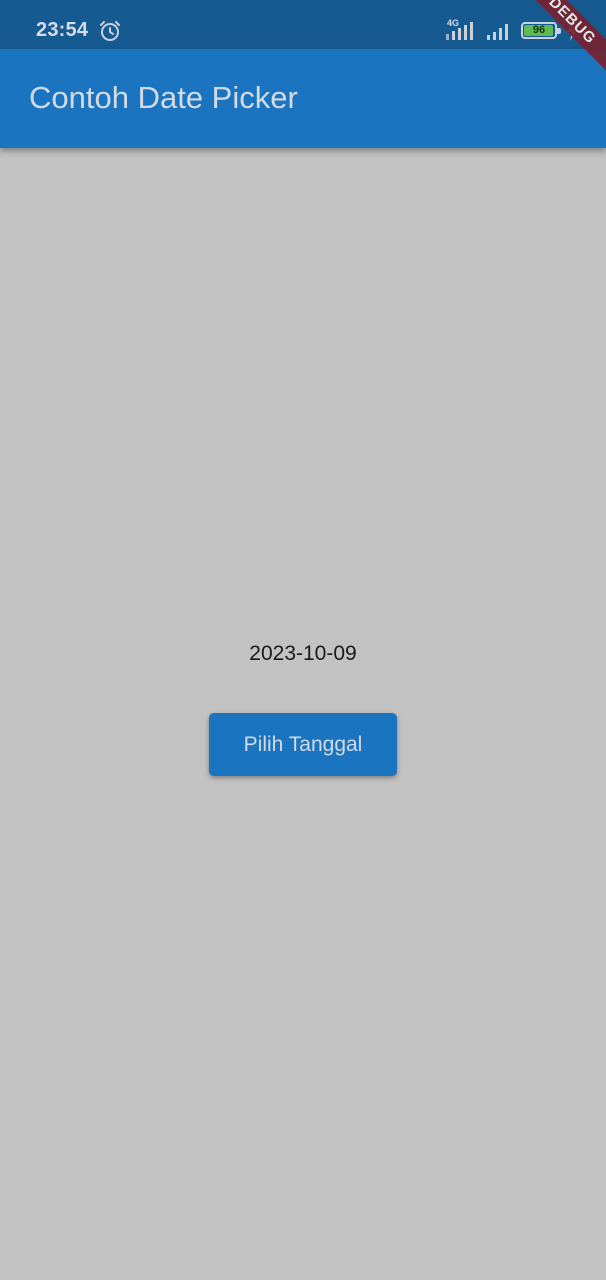 The image size is (606, 1280). I want to click on battery-percent: 96, so click(539, 30).